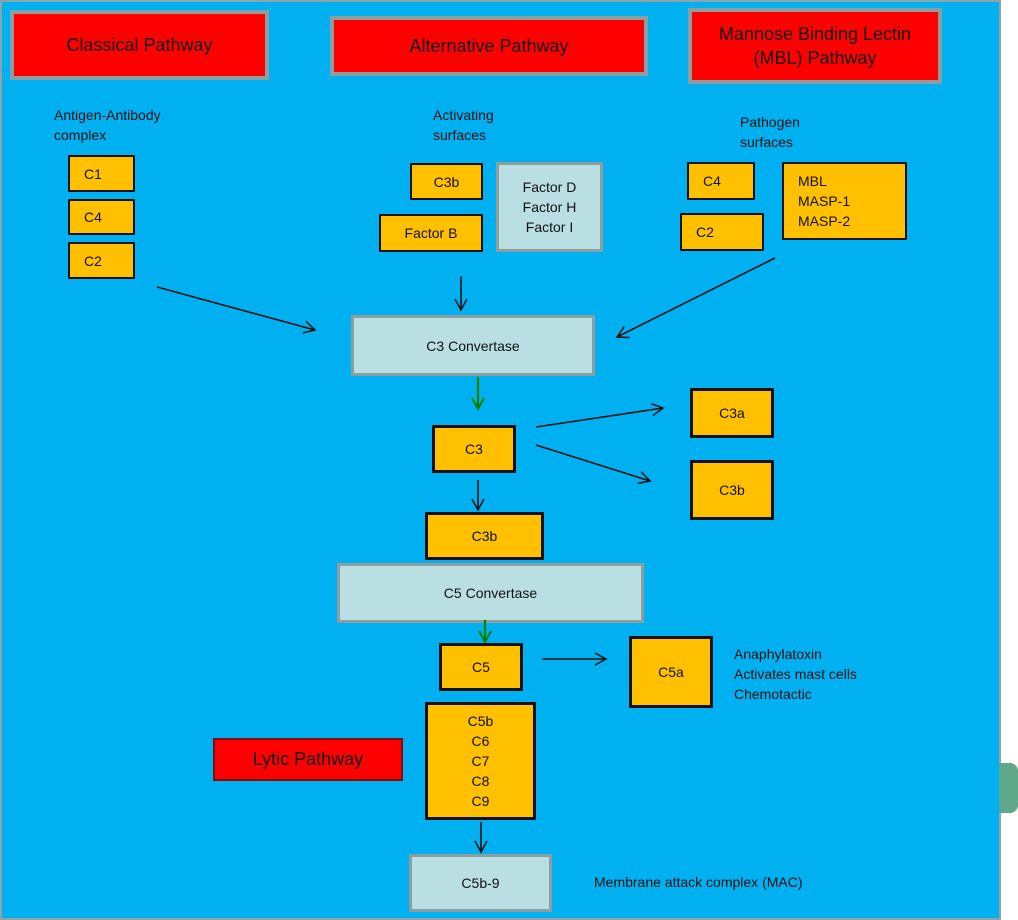 This screenshot has height=920, width=1018. I want to click on arrow-classical-to-c3conv, so click(236, 310).